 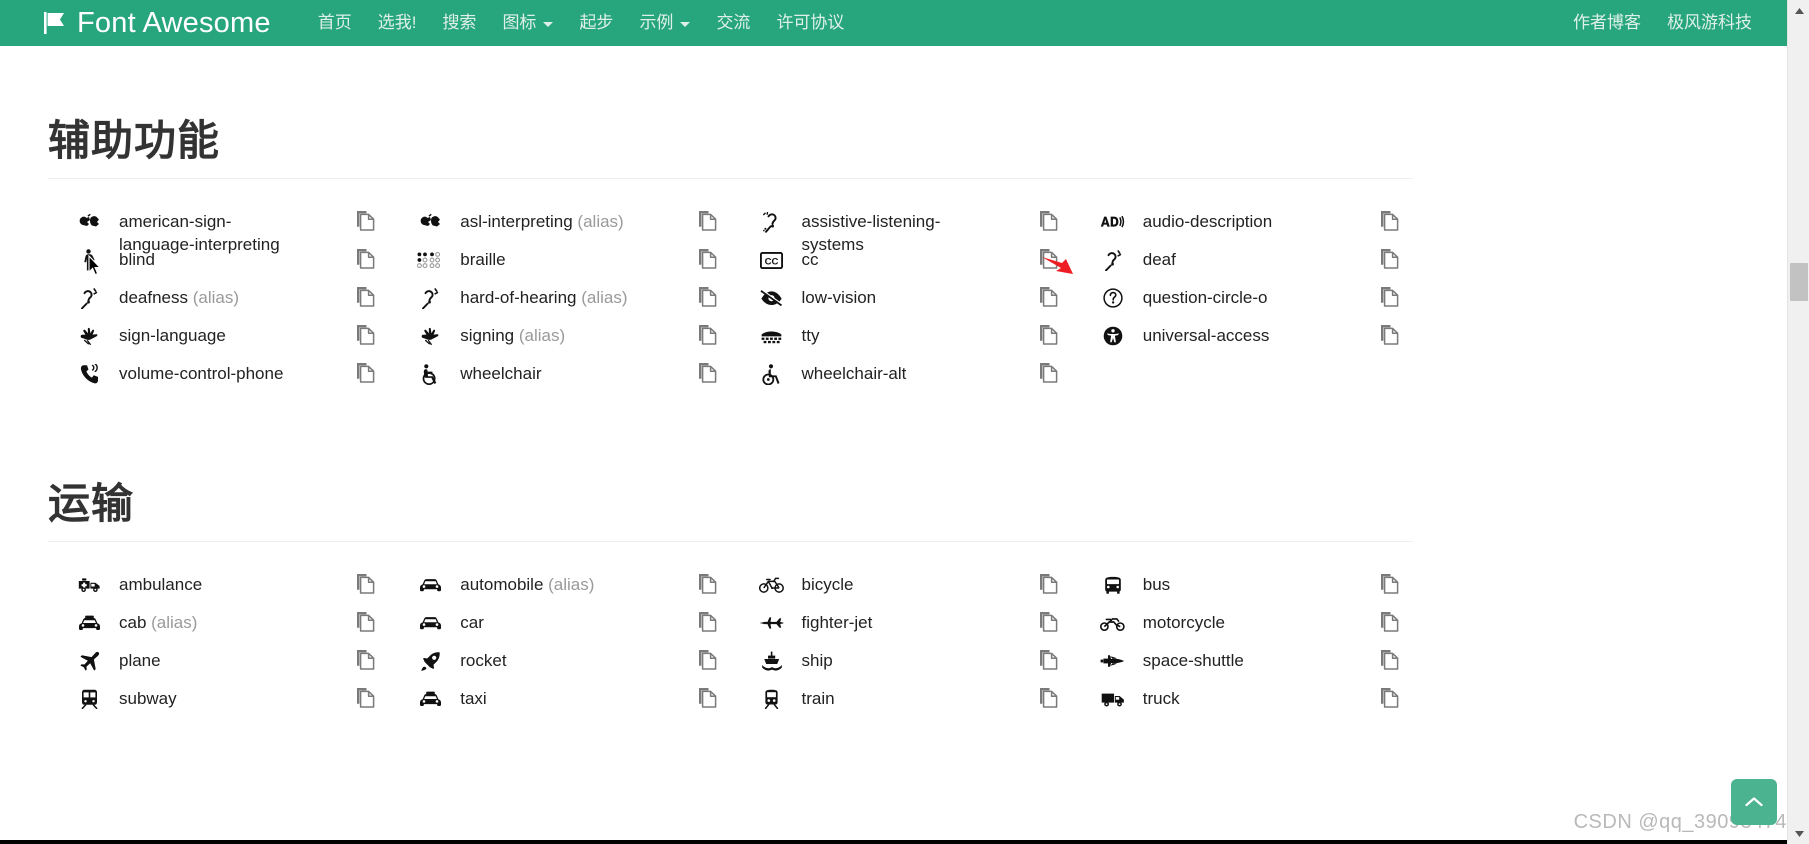 I want to click on icon-cell: space-shuttle, so click(x=1242, y=668).